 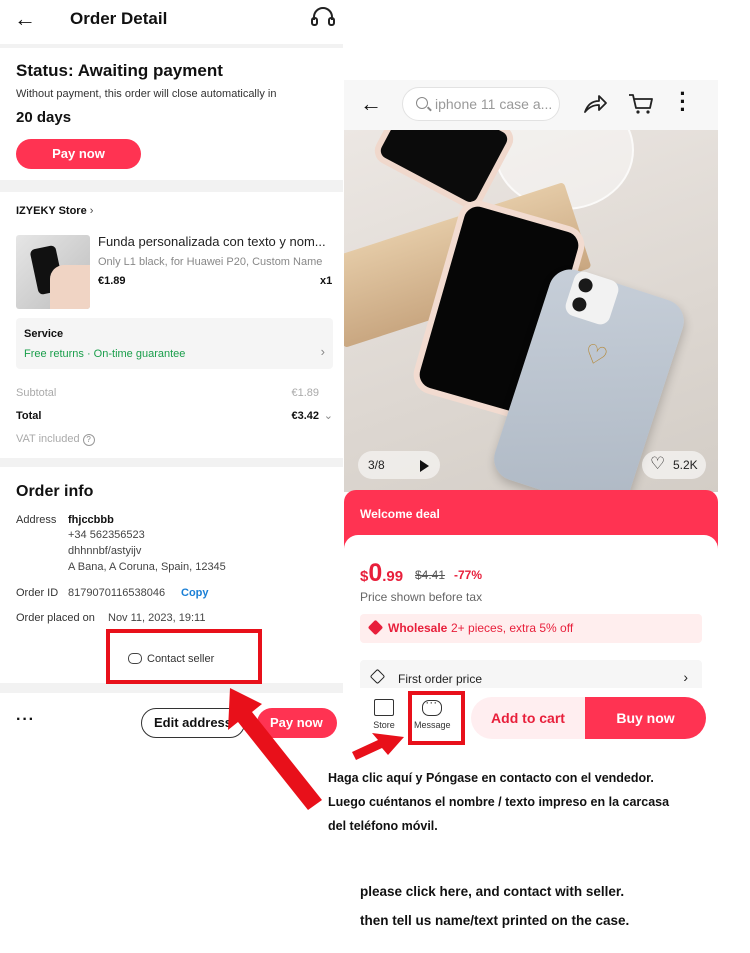 What do you see at coordinates (528, 718) in the screenshot?
I see `add-to-cart-button: Add to cart` at bounding box center [528, 718].